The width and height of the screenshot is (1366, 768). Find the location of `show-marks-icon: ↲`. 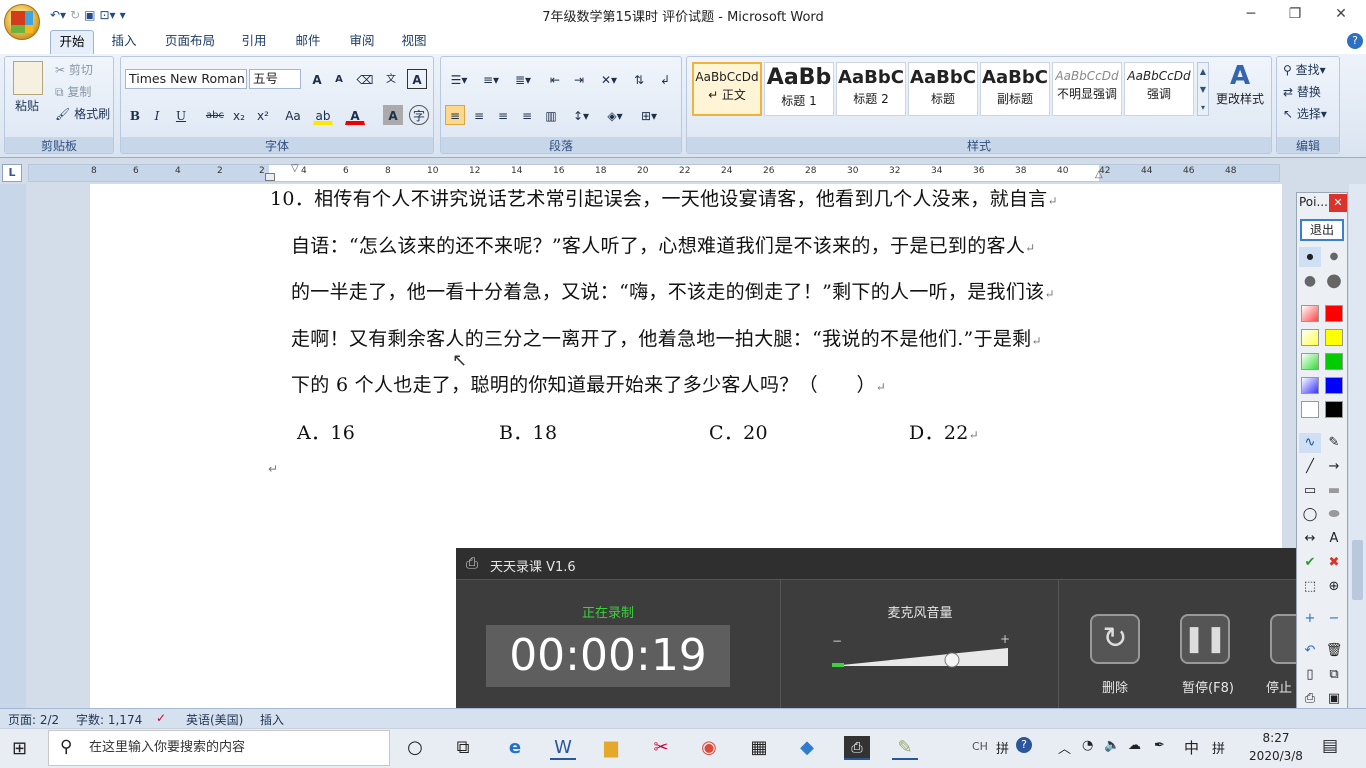

show-marks-icon: ↲ is located at coordinates (665, 79).